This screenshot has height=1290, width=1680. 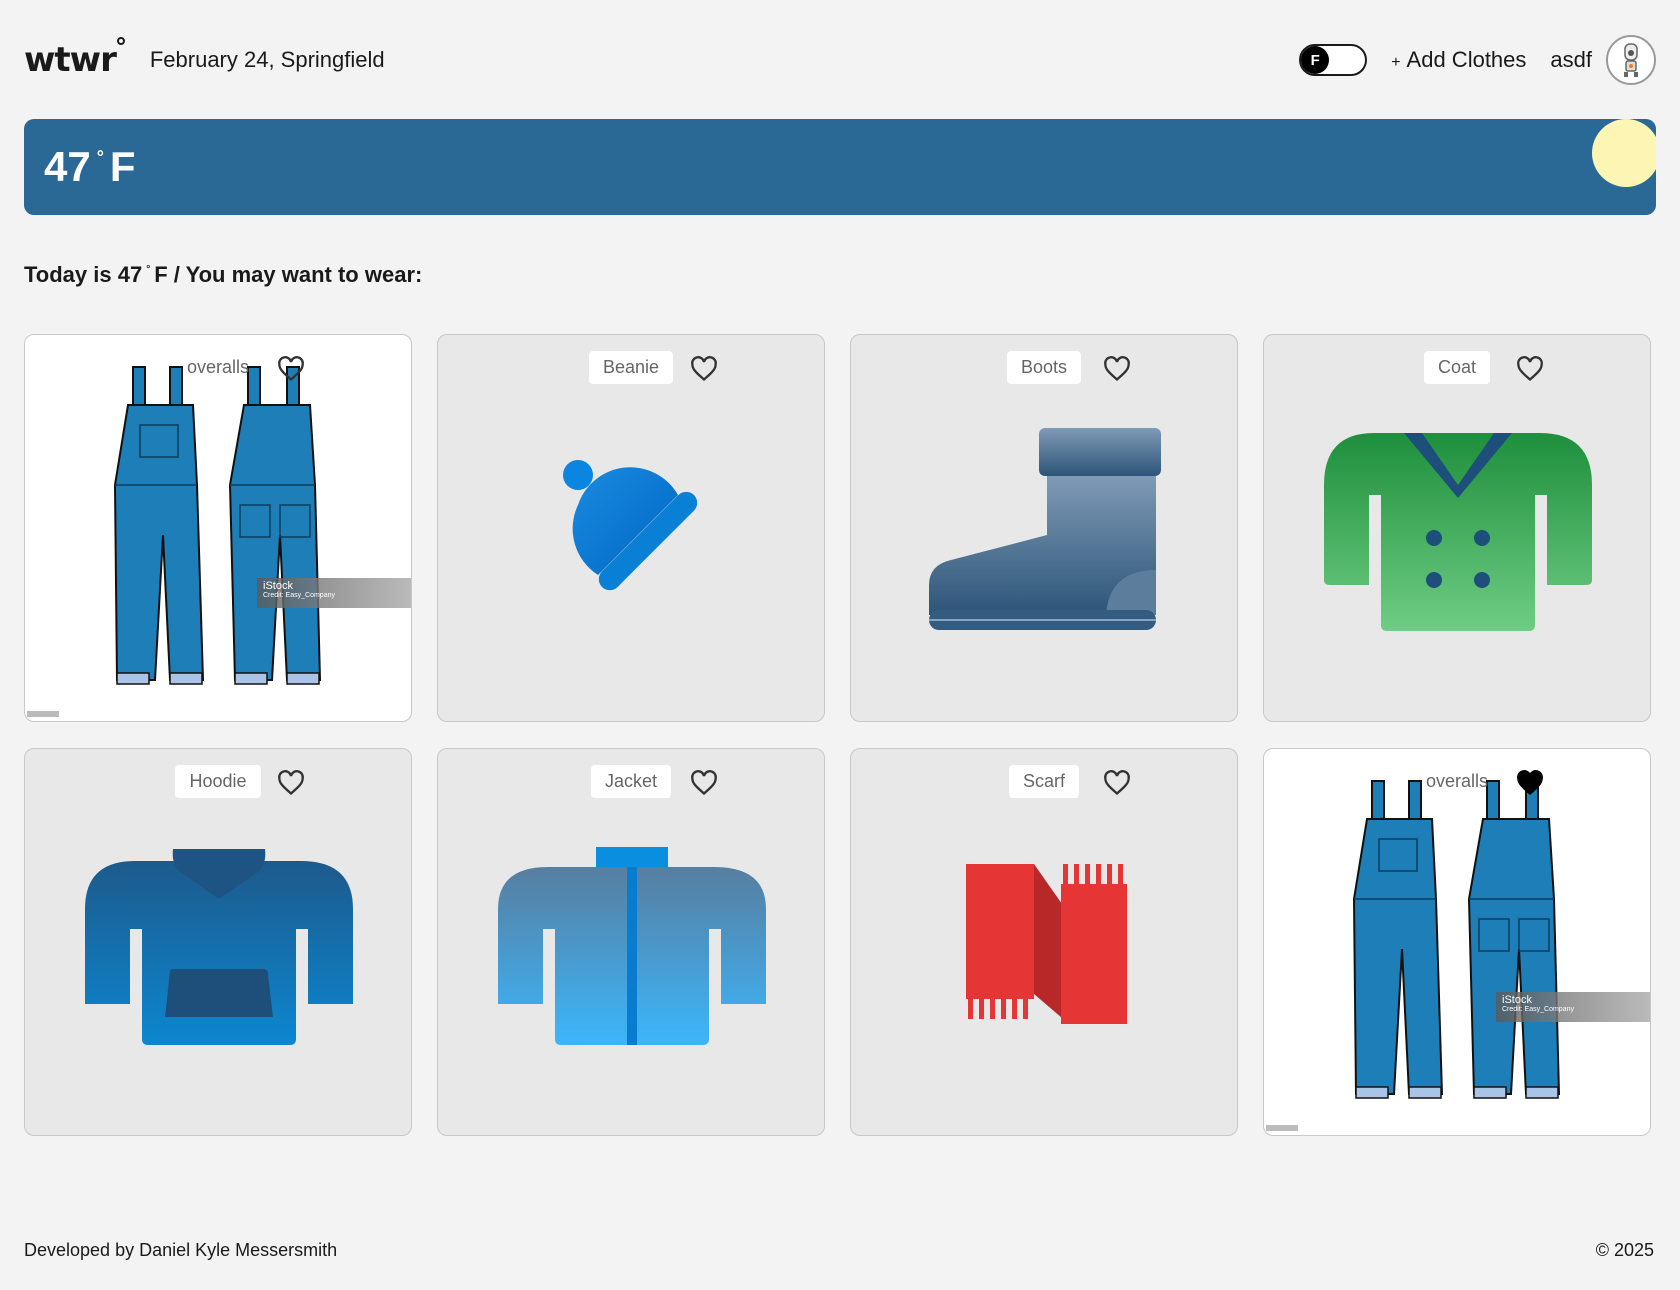 I want to click on clothing-card: Hoodie, so click(x=218, y=942).